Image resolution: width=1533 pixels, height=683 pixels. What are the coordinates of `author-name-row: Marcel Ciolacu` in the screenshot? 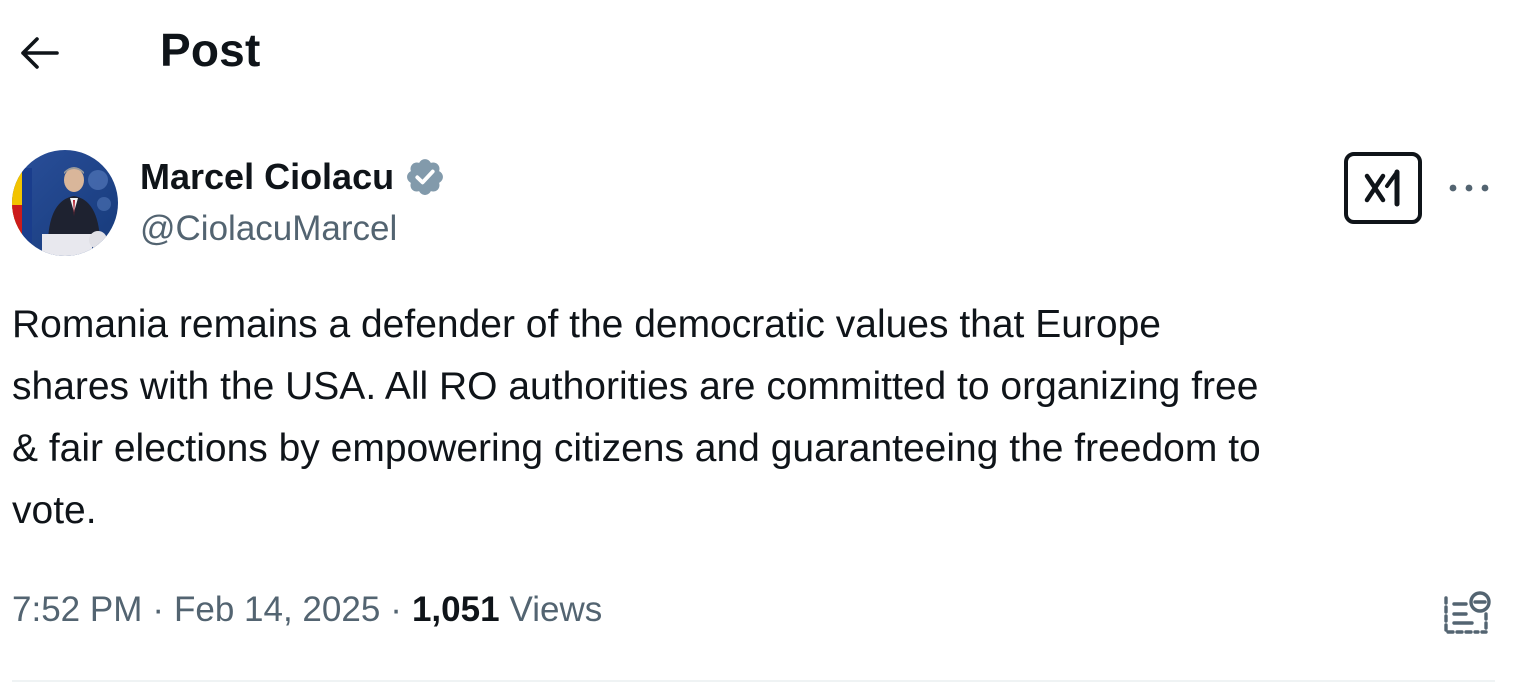 It's located at (293, 177).